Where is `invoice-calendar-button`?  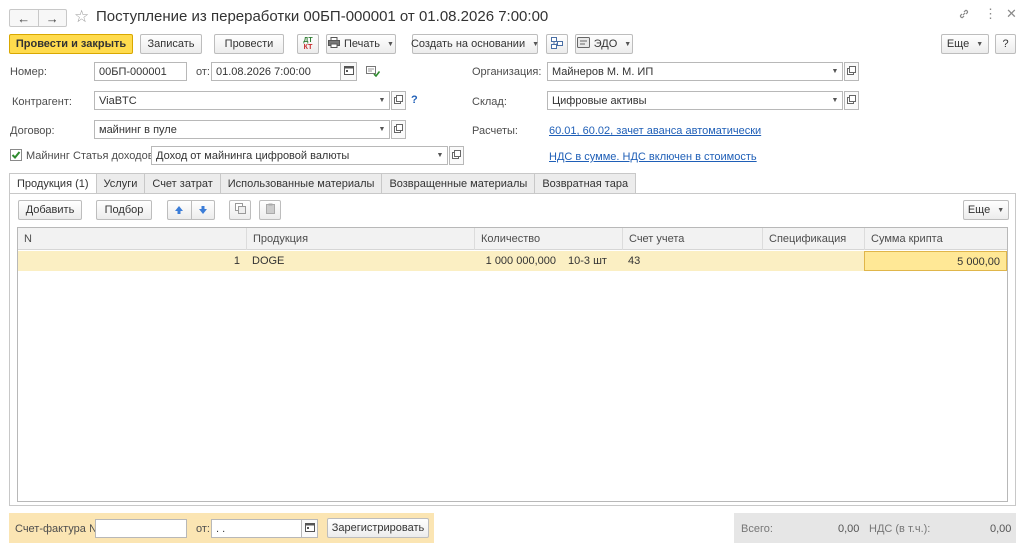 invoice-calendar-button is located at coordinates (309, 528).